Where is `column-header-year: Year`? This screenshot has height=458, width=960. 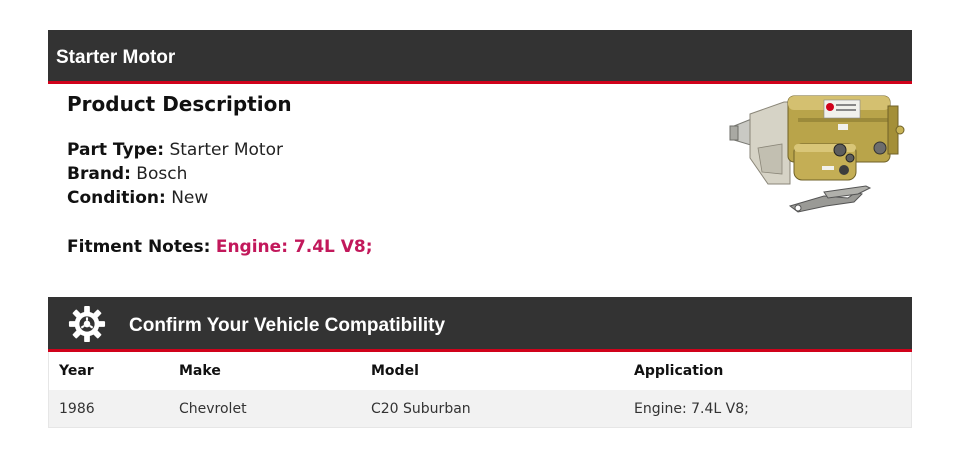
column-header-year: Year is located at coordinates (76, 371).